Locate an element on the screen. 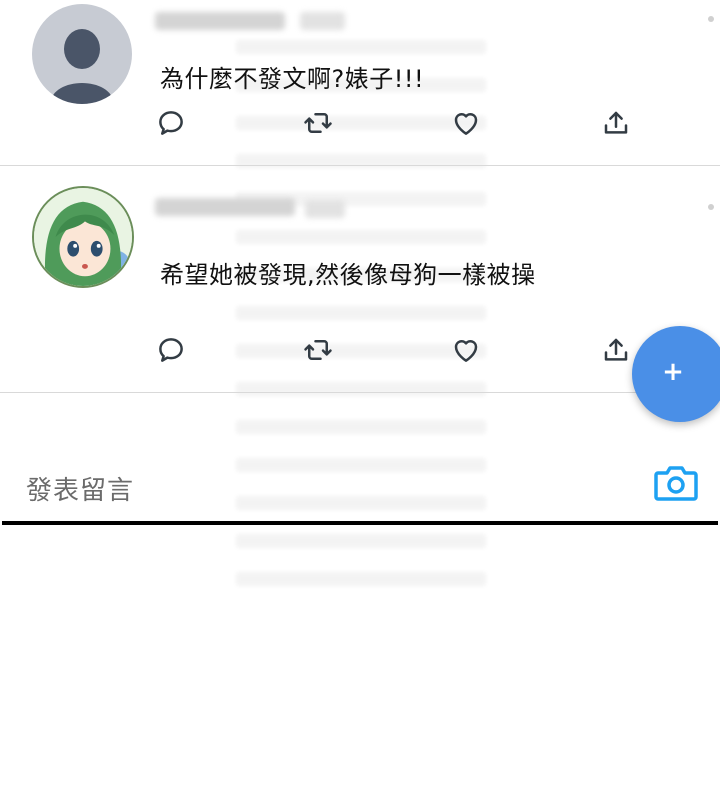 This screenshot has width=720, height=798. green-hair-girl-avatar is located at coordinates (83, 237).